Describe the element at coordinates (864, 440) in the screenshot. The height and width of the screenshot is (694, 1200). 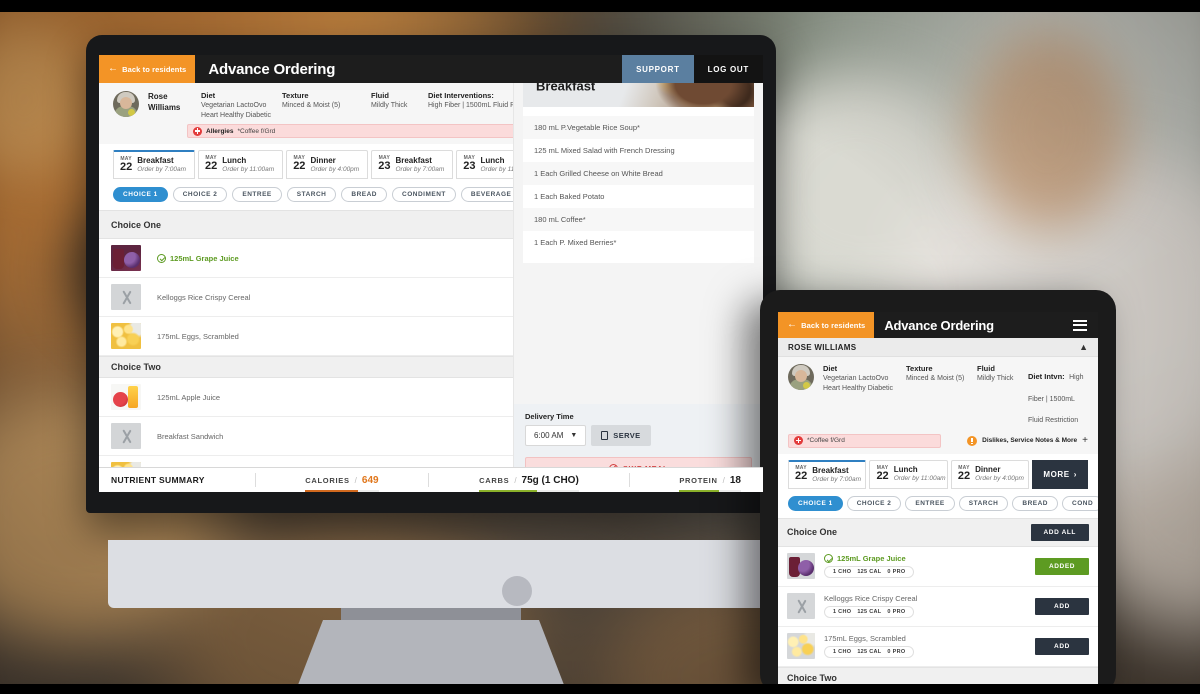
I see `allergies-badge: *Coffee f/Grd` at that location.